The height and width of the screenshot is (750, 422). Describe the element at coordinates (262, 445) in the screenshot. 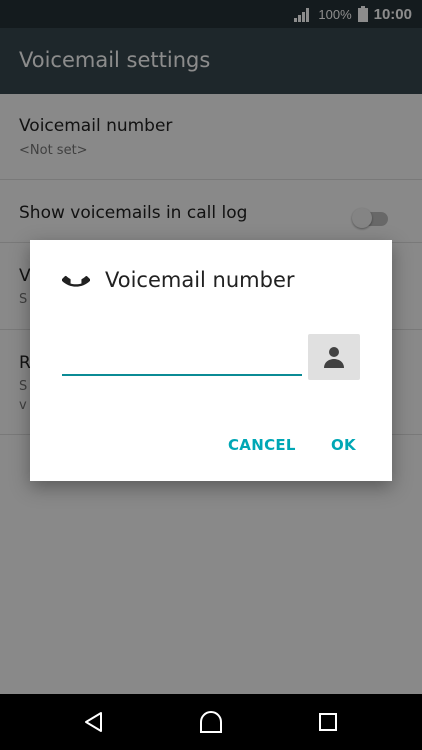

I see `cancel-button: CANCEL` at that location.